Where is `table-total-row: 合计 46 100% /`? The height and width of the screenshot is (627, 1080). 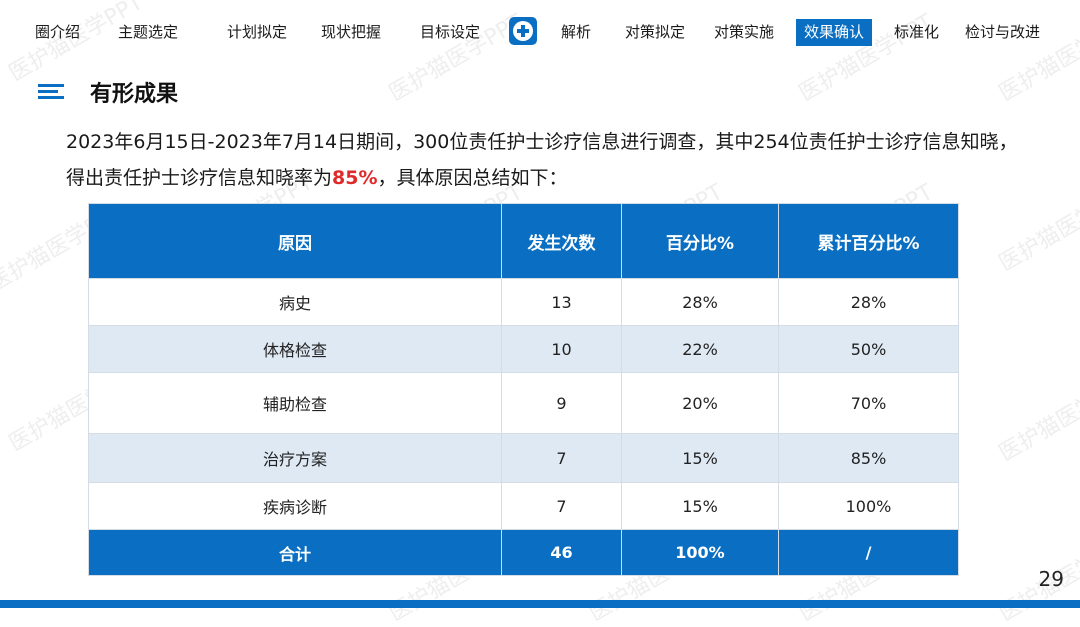 table-total-row: 合计 46 100% / is located at coordinates (523, 552).